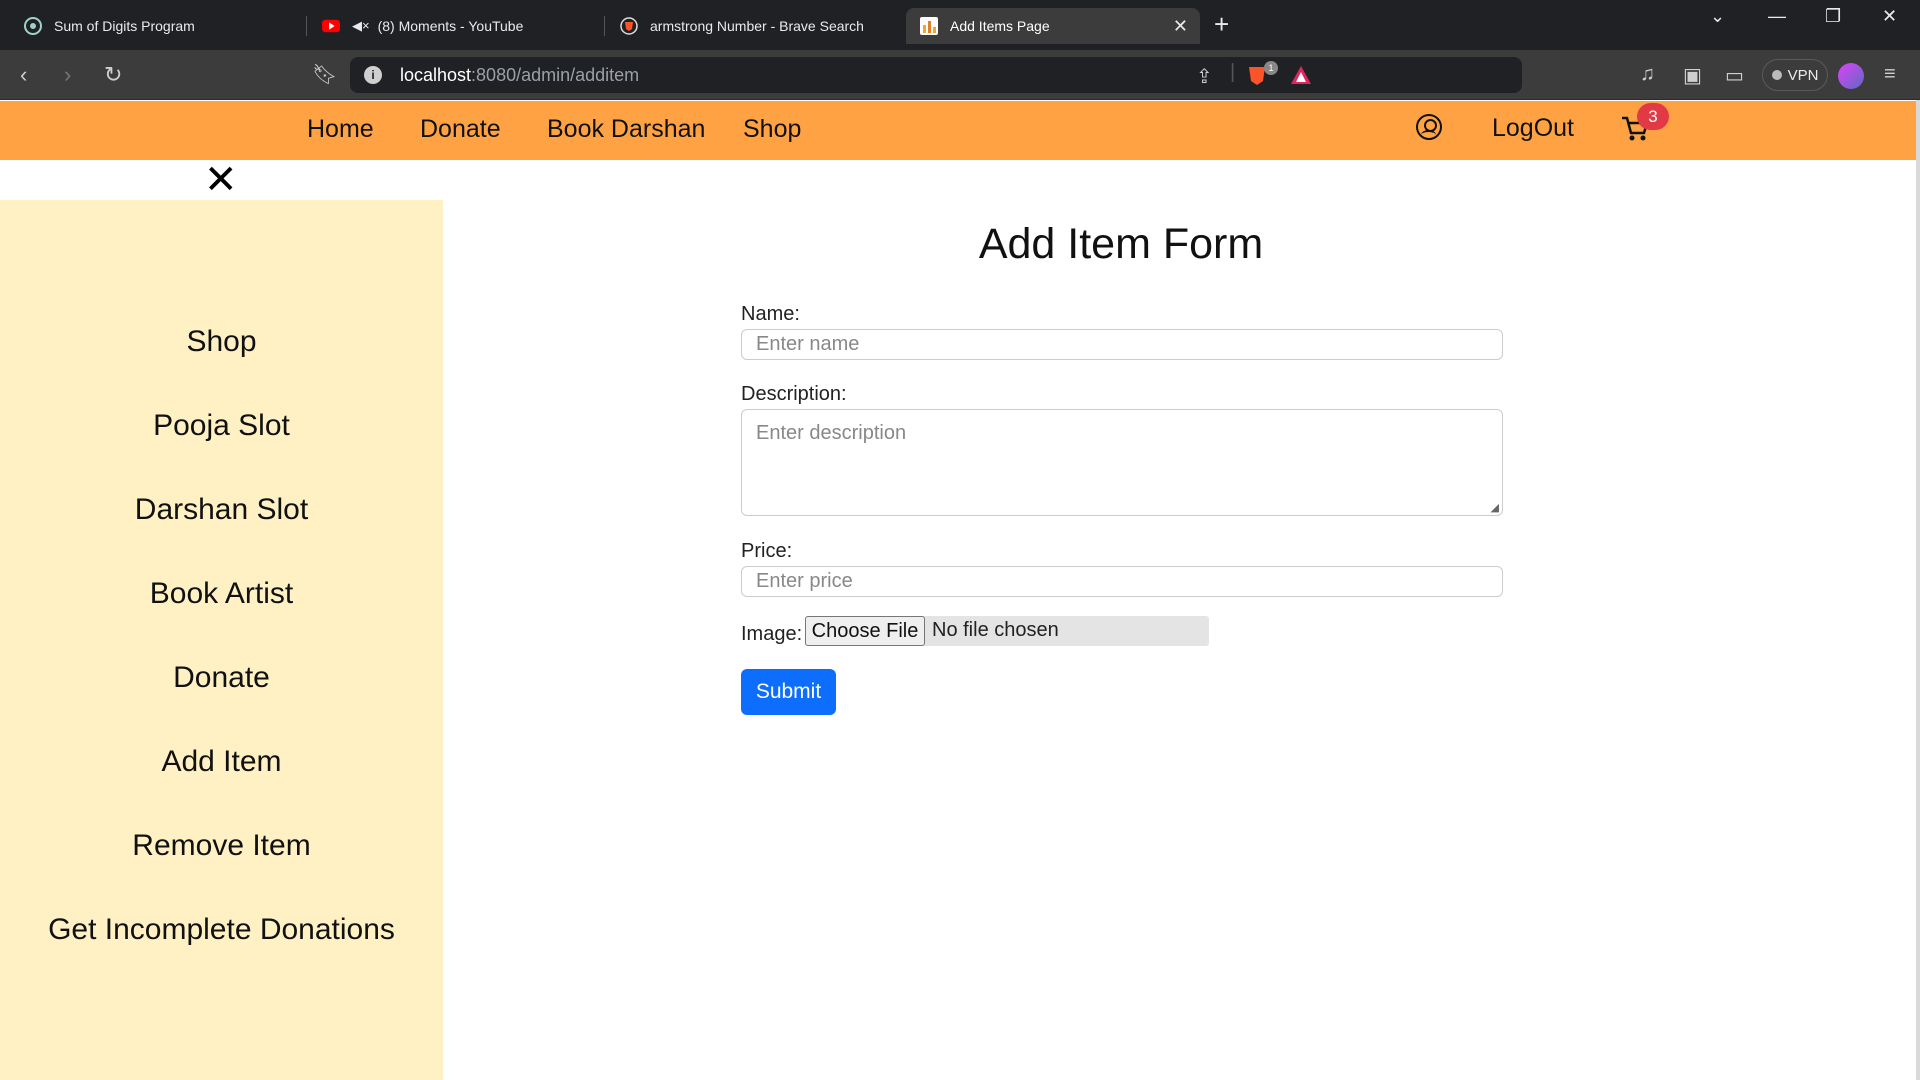 The height and width of the screenshot is (1080, 1920). I want to click on sidebar-item-remove-item: Remove Item, so click(221, 846).